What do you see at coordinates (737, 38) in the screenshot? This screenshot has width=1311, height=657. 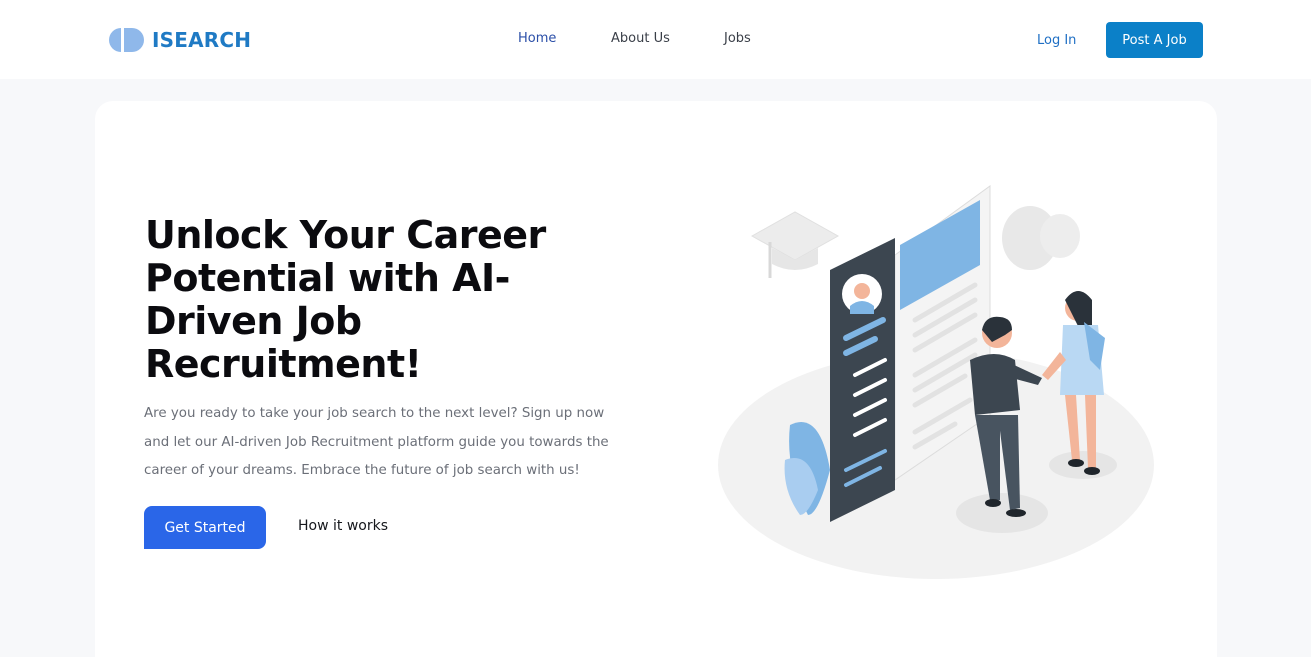 I see `nav-jobs: Jobs` at bounding box center [737, 38].